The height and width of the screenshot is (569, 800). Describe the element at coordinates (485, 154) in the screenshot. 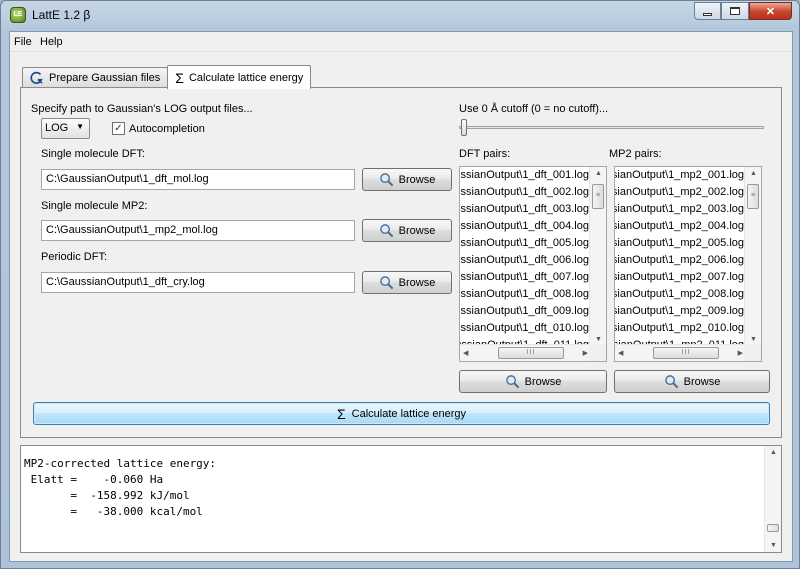

I see `dft-pairs-label: DFT pairs:` at that location.